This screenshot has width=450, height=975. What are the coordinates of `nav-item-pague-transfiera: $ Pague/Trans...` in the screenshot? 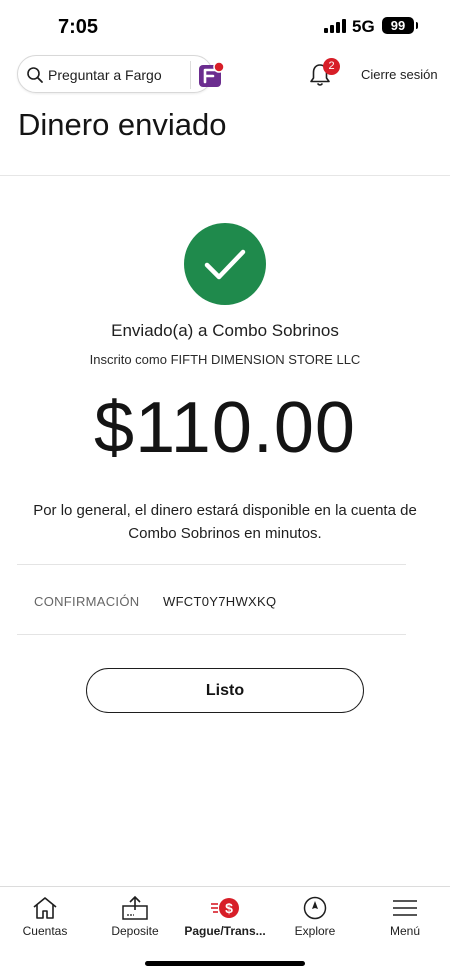 It's located at (225, 917).